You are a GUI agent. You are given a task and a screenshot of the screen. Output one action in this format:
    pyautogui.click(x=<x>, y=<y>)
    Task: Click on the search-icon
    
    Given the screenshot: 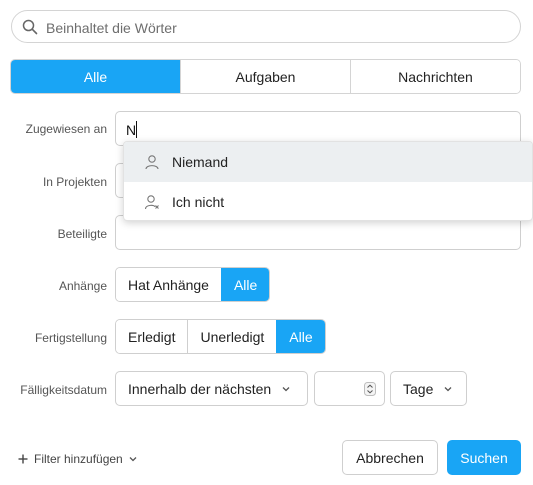 What is the action you would take?
    pyautogui.click(x=30, y=27)
    